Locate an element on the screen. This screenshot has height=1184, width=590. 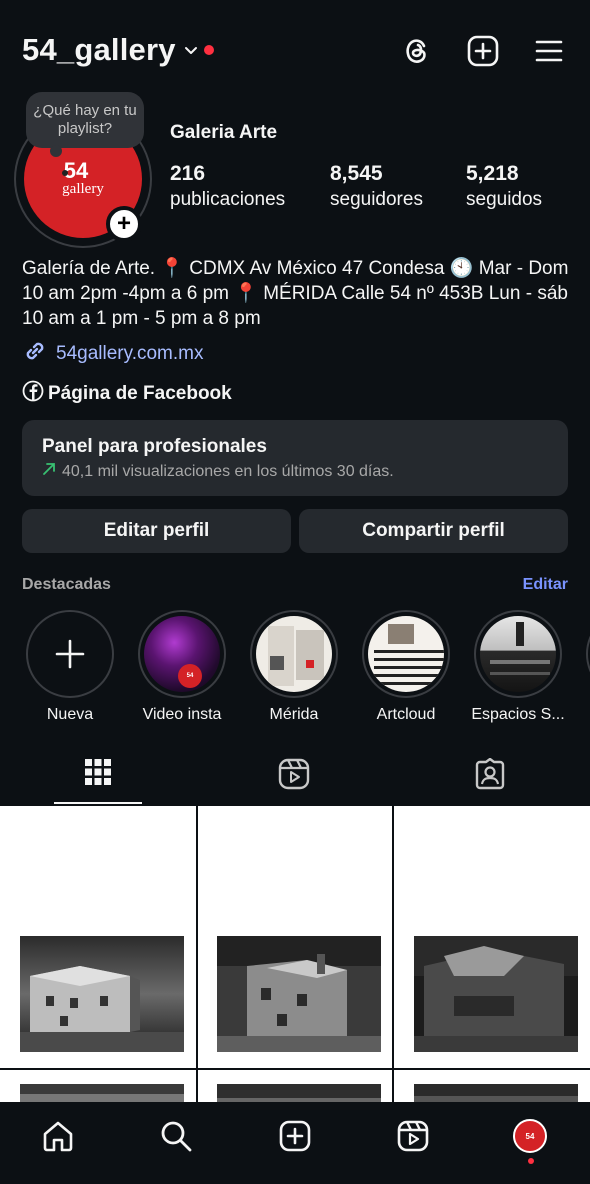
create-post-icon is located at coordinates (483, 51).